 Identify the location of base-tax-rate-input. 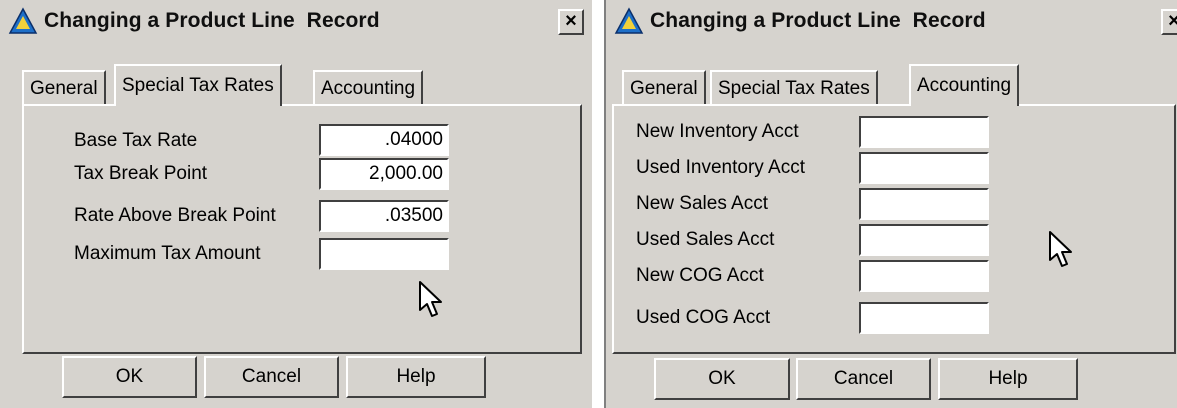
(384, 140).